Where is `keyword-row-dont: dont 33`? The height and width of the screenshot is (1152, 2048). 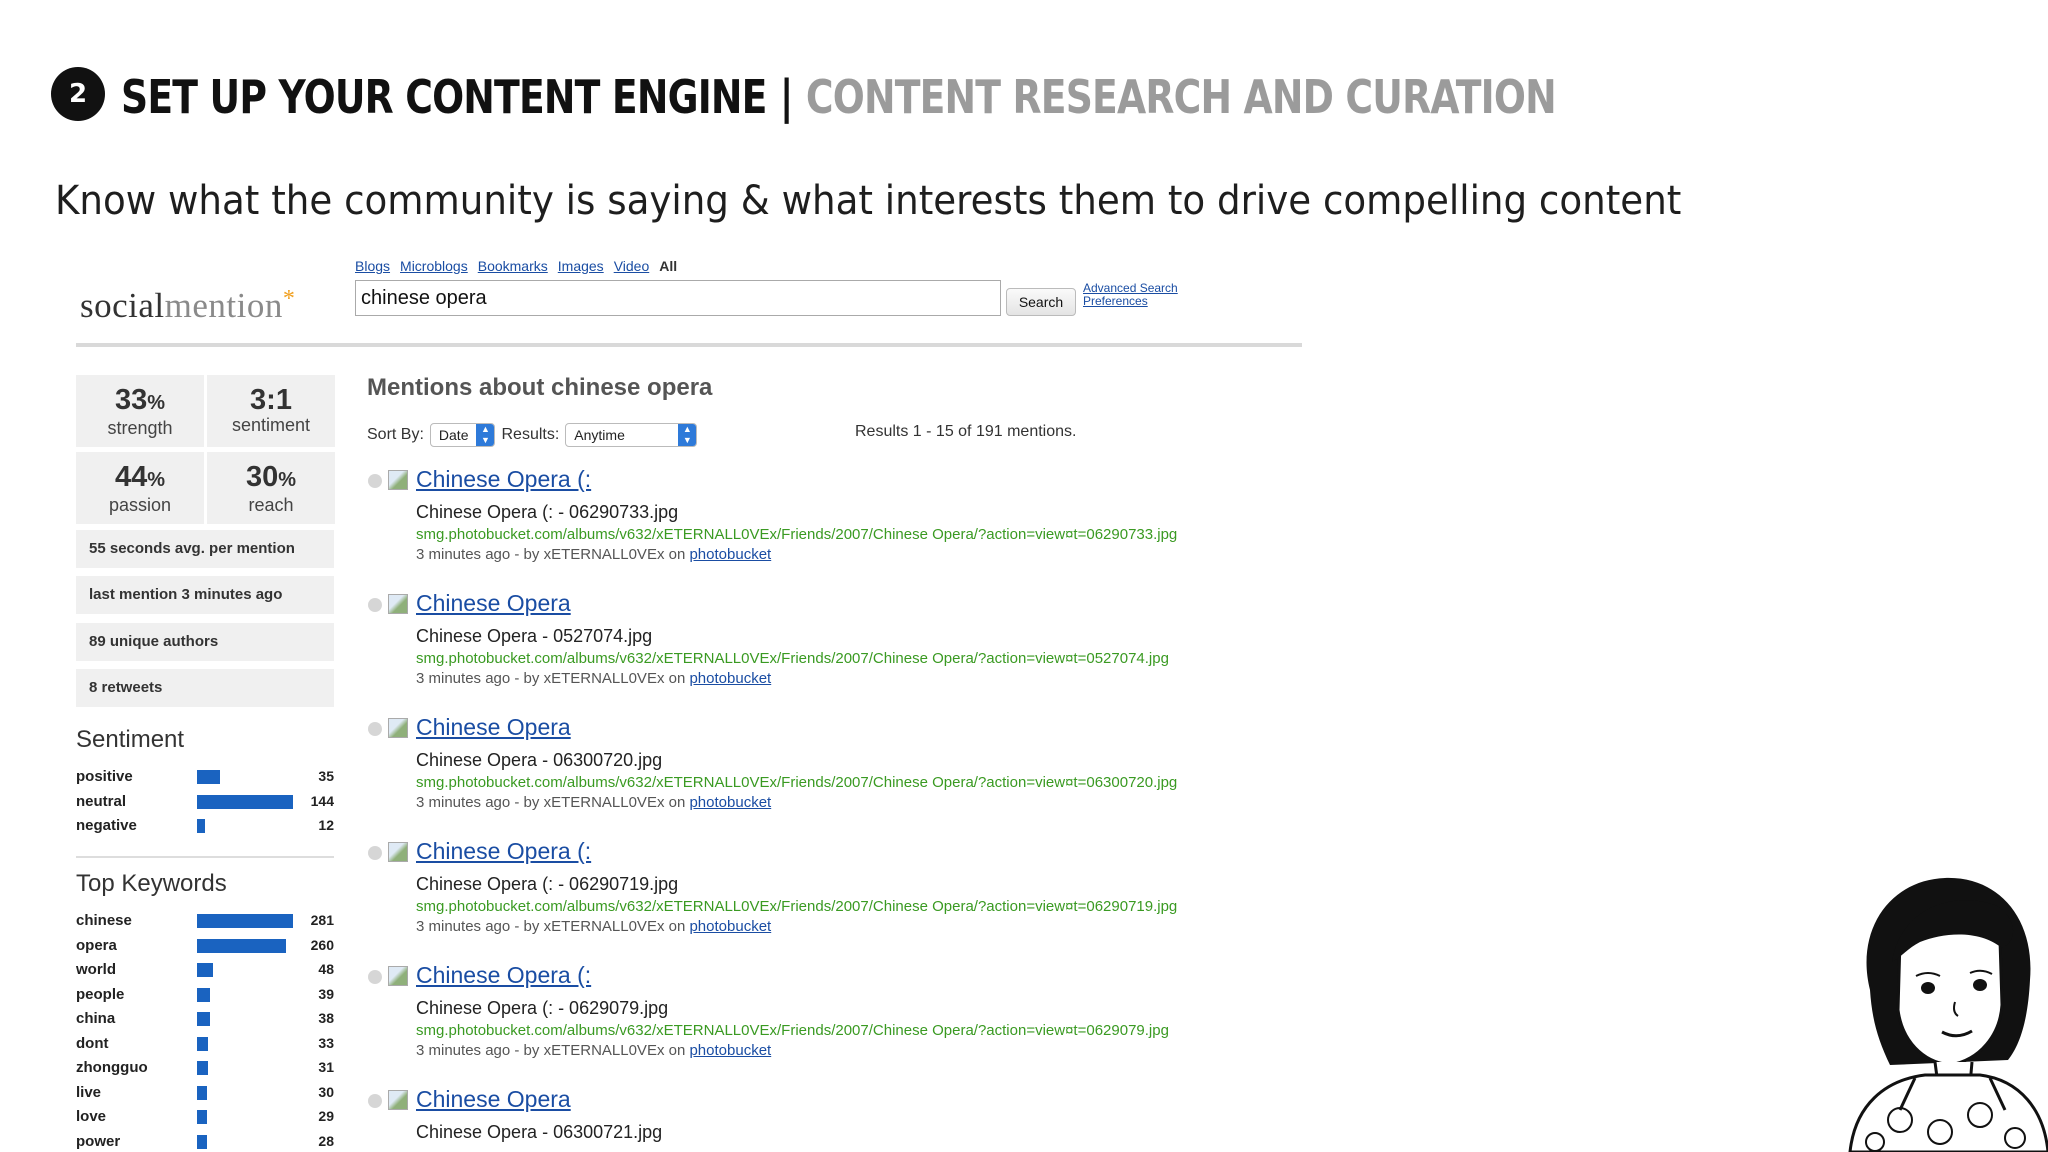 keyword-row-dont: dont 33 is located at coordinates (206, 1044).